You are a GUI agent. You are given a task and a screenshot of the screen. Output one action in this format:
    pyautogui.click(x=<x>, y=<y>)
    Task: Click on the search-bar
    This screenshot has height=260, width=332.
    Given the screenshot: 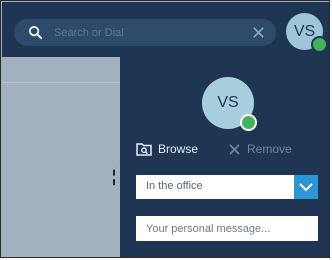 What is the action you would take?
    pyautogui.click(x=145, y=32)
    